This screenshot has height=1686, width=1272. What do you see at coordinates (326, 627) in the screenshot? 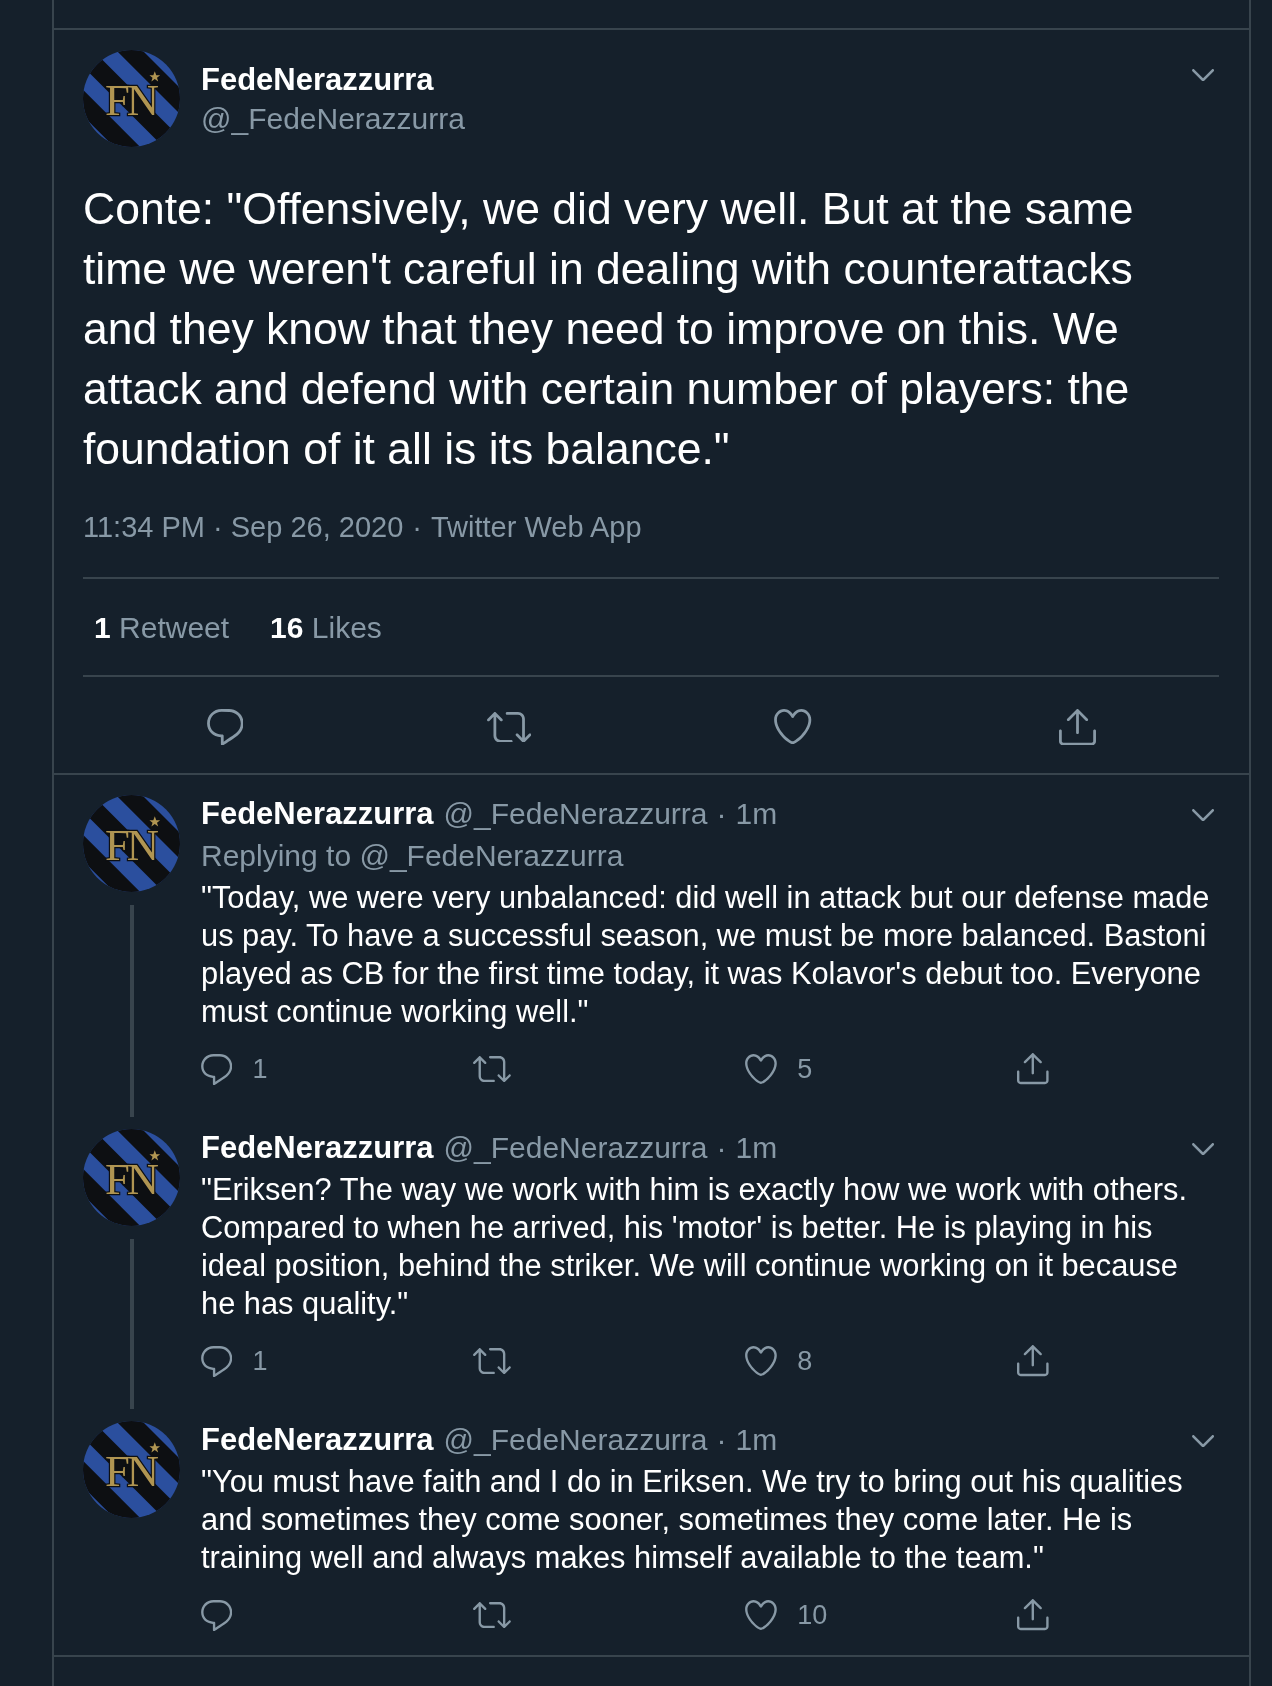
I see `engagement-link: 16 Likes` at bounding box center [326, 627].